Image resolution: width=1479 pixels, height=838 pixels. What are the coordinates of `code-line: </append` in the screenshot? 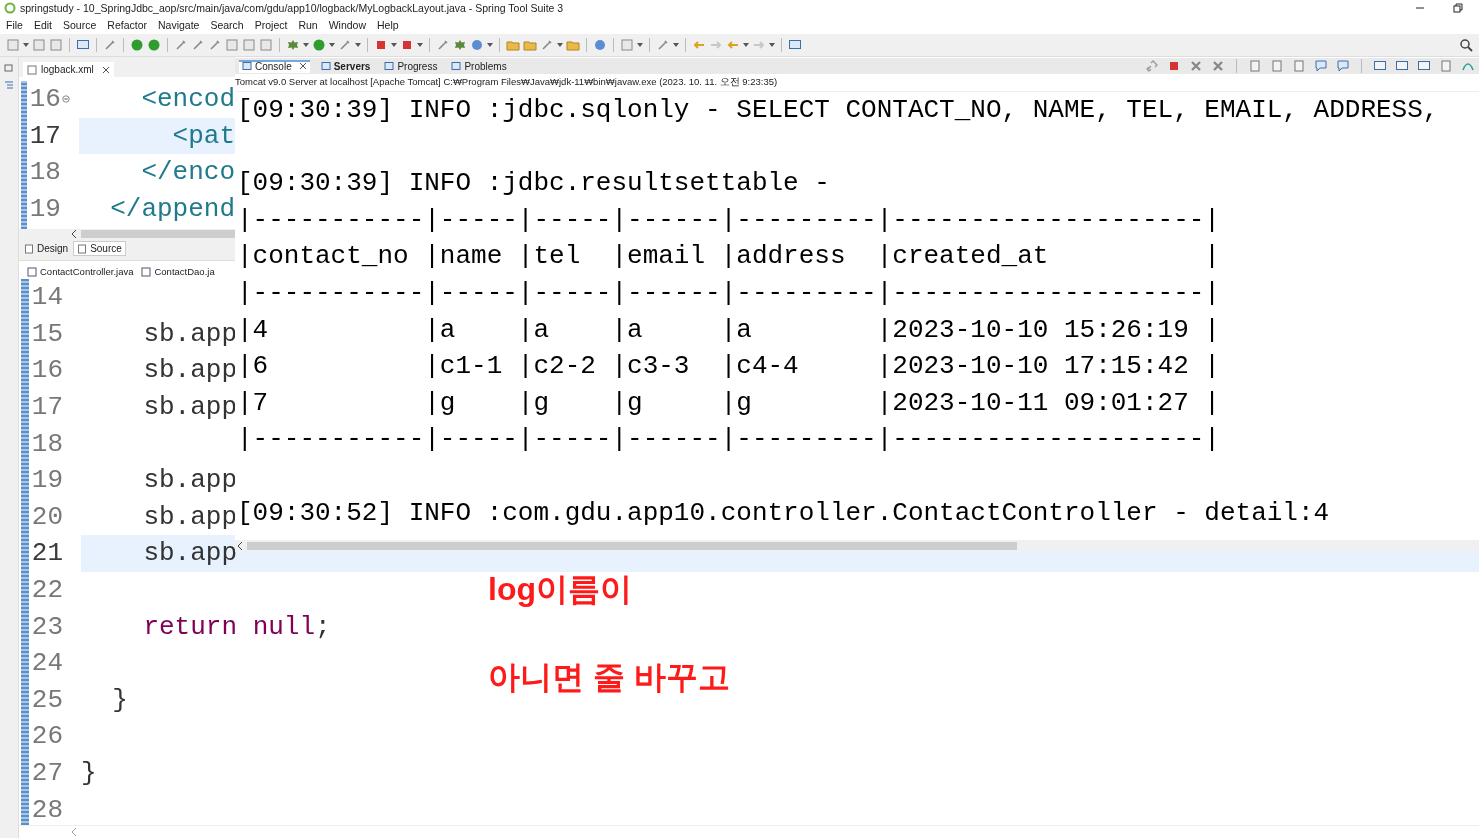 It's located at (172, 209).